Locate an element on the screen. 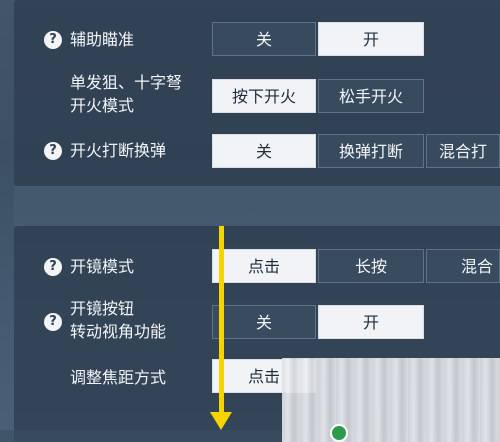 Image resolution: width=500 pixels, height=442 pixels. single-shot-fire-mode-label-line1: 单发狙、十字弩 is located at coordinates (126, 82).